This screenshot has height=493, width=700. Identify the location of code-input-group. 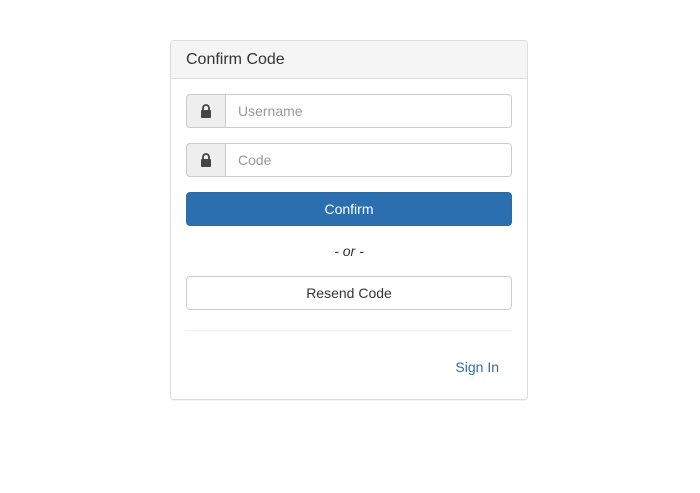
(349, 160).